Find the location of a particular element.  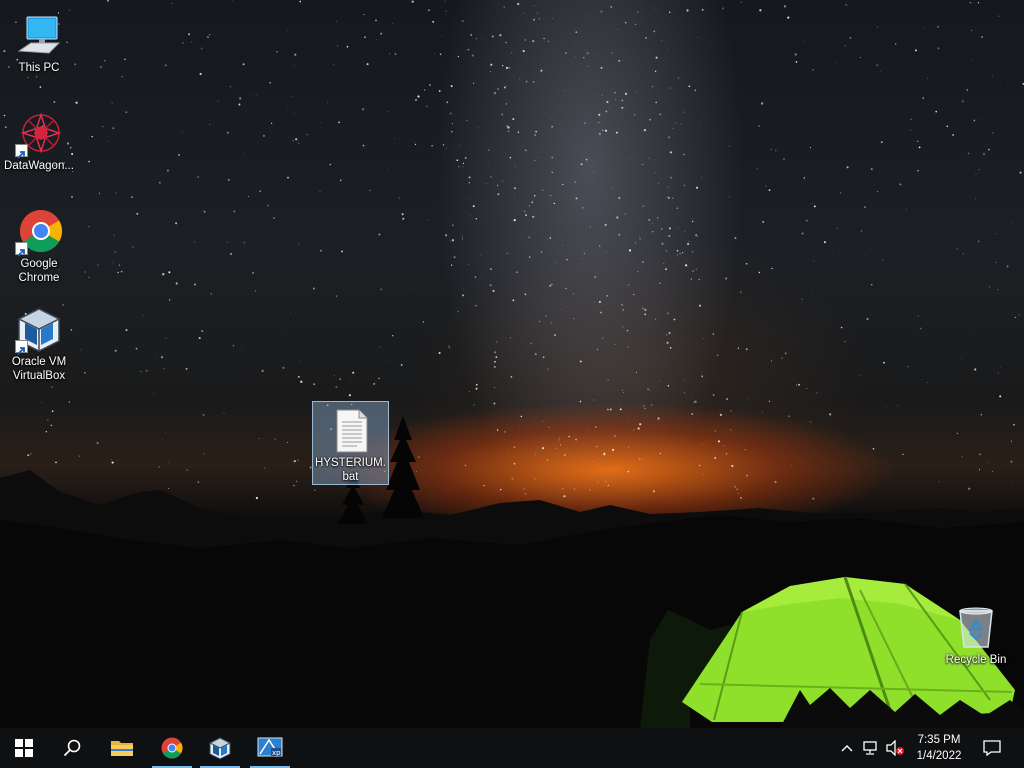

show-hidden-icons-button is located at coordinates (847, 748).